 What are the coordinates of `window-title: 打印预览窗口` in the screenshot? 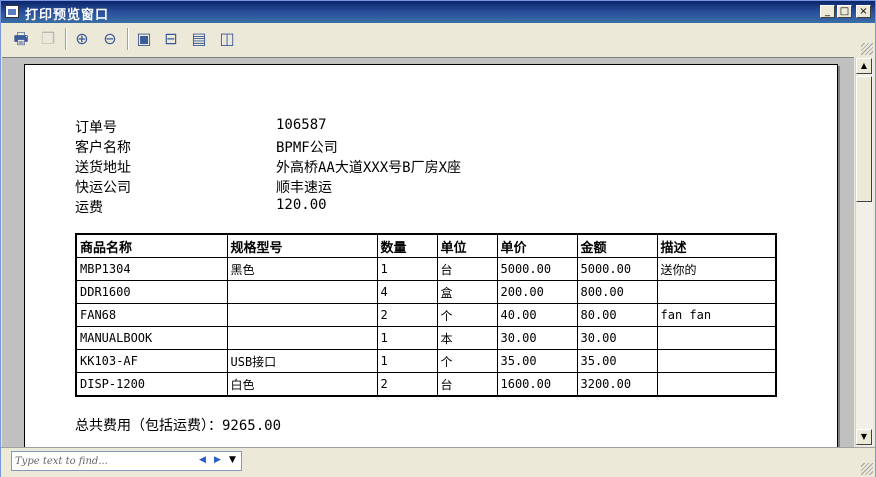 It's located at (67, 15).